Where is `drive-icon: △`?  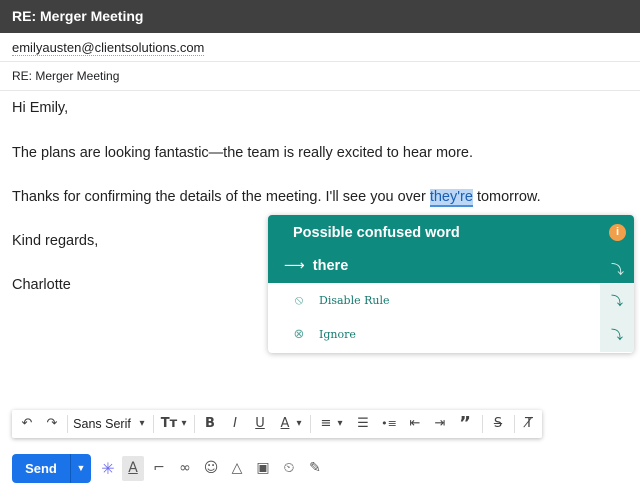
drive-icon: △ is located at coordinates (237, 468).